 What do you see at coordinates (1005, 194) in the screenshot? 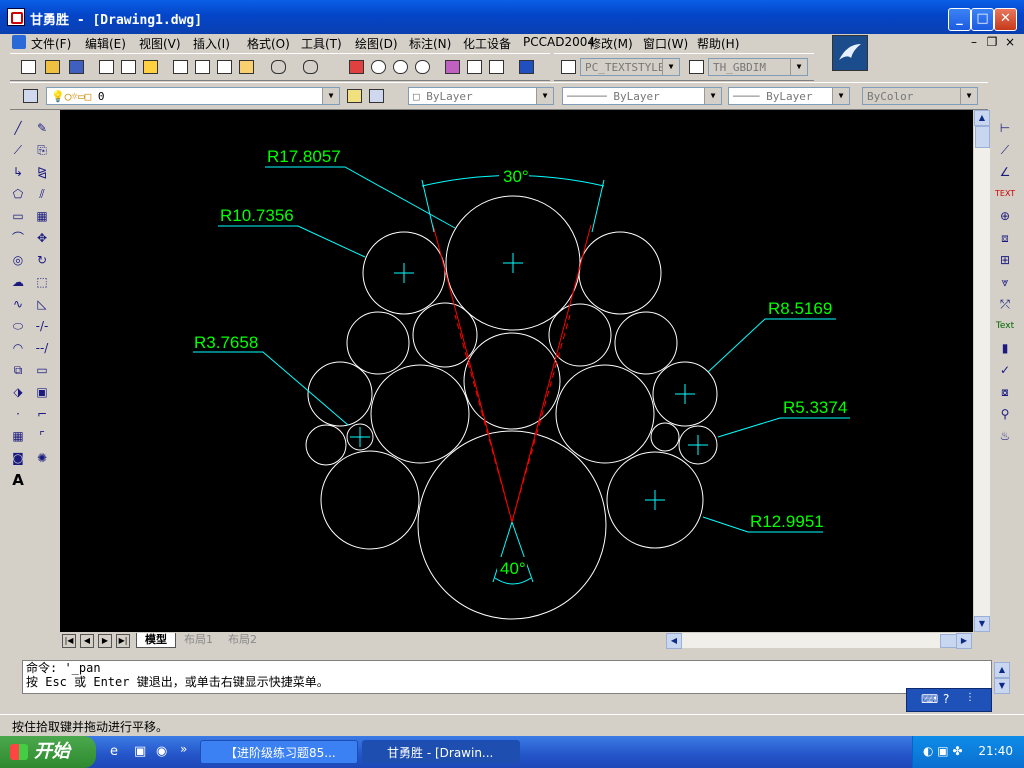
I see `text-icon: TEXT` at bounding box center [1005, 194].